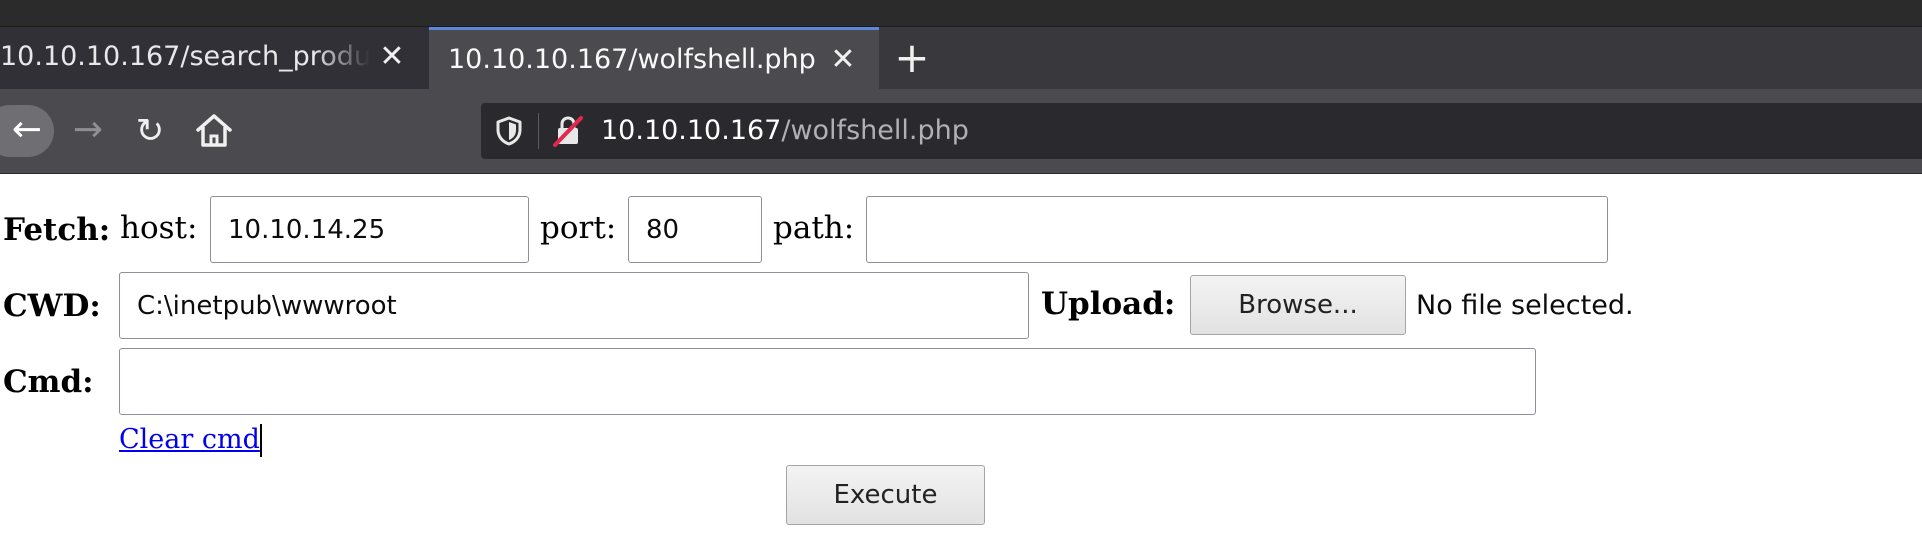  What do you see at coordinates (691, 130) in the screenshot?
I see `url-host: 10.10.10.167` at bounding box center [691, 130].